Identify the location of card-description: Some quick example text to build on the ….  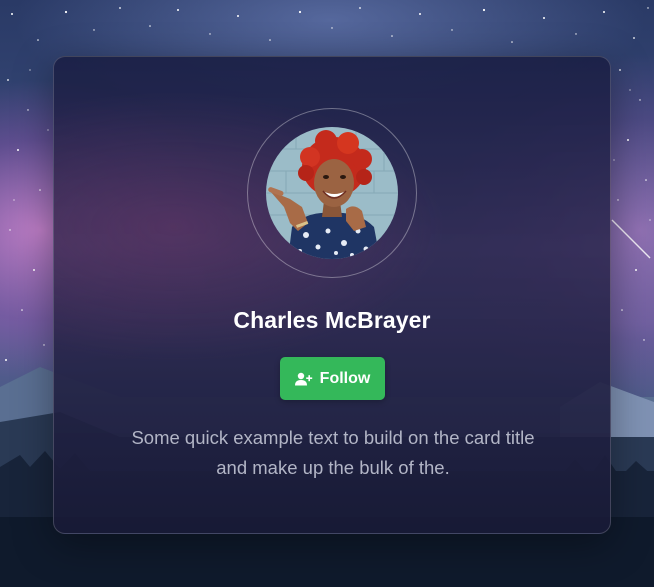
(333, 452).